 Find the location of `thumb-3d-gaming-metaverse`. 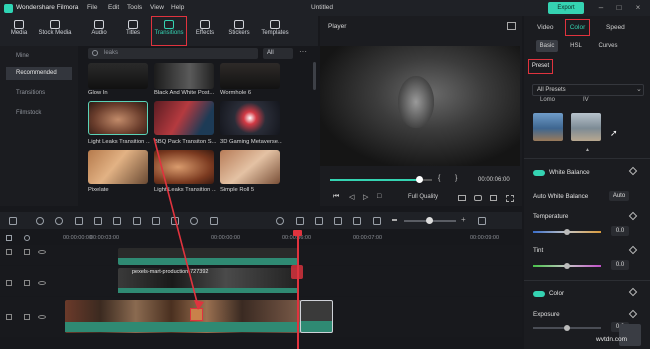

thumb-3d-gaming-metaverse is located at coordinates (250, 118).